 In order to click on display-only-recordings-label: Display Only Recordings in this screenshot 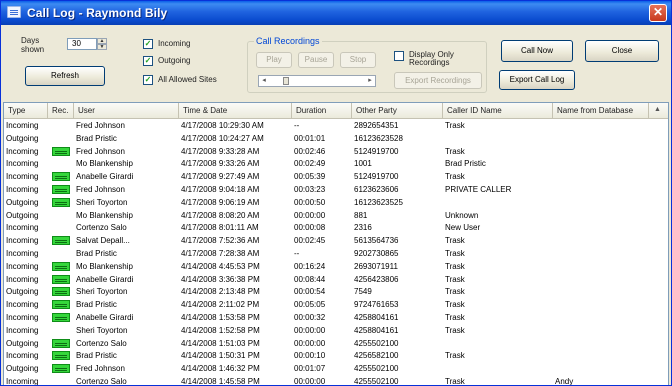, I will do `click(431, 58)`.